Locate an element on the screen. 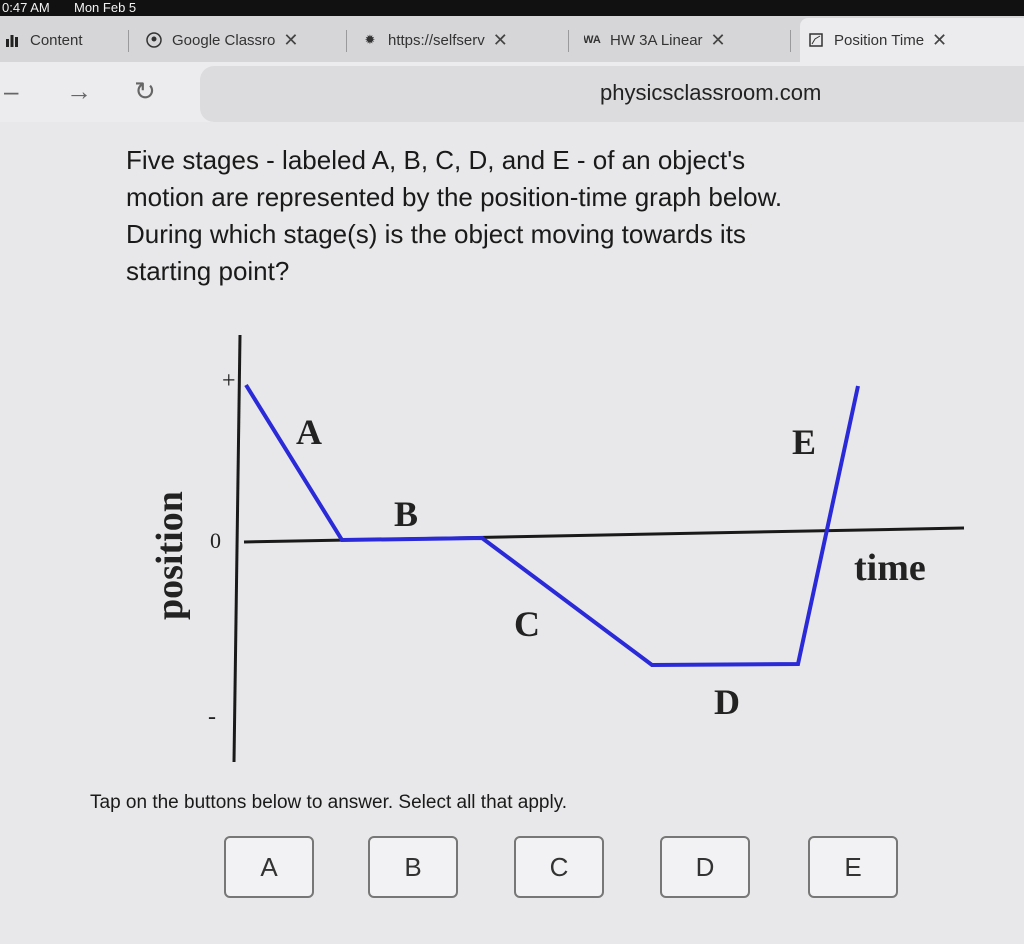  google-classroom-icon is located at coordinates (154, 40).